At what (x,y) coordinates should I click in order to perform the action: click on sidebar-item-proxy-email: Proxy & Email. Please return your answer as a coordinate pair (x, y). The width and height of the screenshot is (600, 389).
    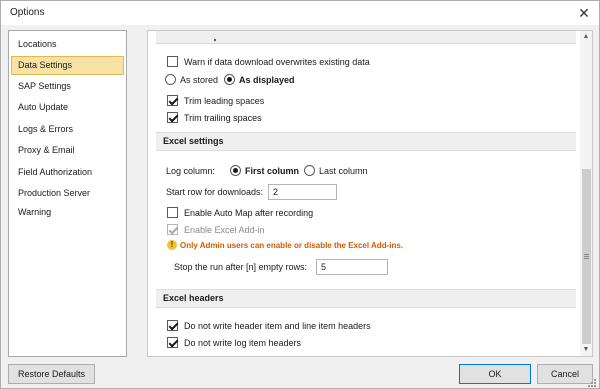
    Looking at the image, I should click on (67, 150).